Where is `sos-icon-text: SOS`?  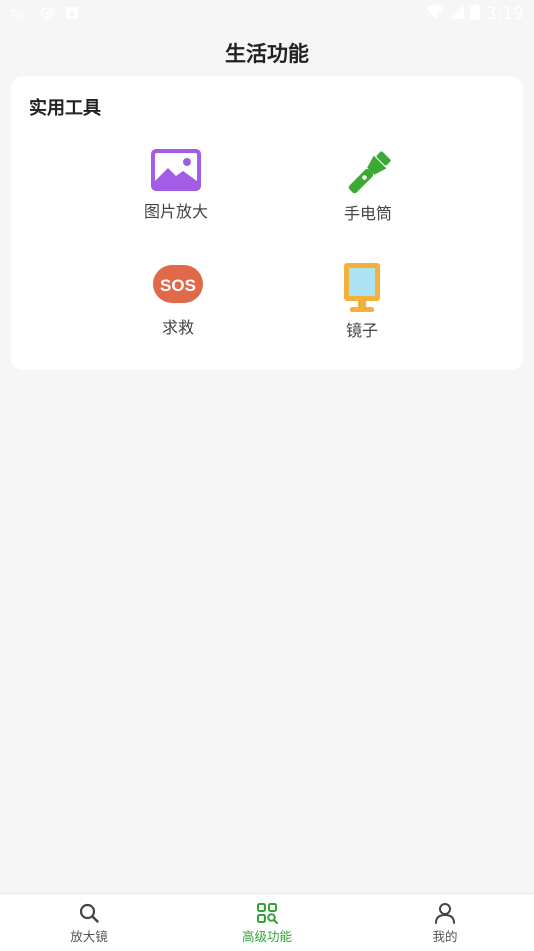
sos-icon-text: SOS is located at coordinates (178, 285).